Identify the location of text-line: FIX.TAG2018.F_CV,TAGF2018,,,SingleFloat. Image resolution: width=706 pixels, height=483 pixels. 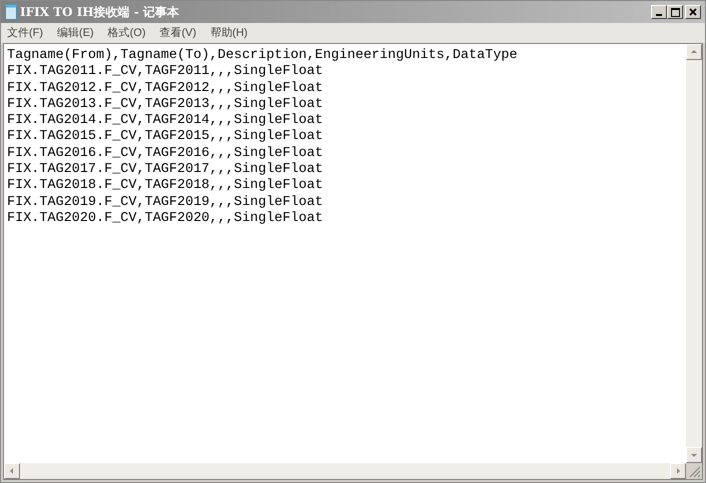
(165, 186).